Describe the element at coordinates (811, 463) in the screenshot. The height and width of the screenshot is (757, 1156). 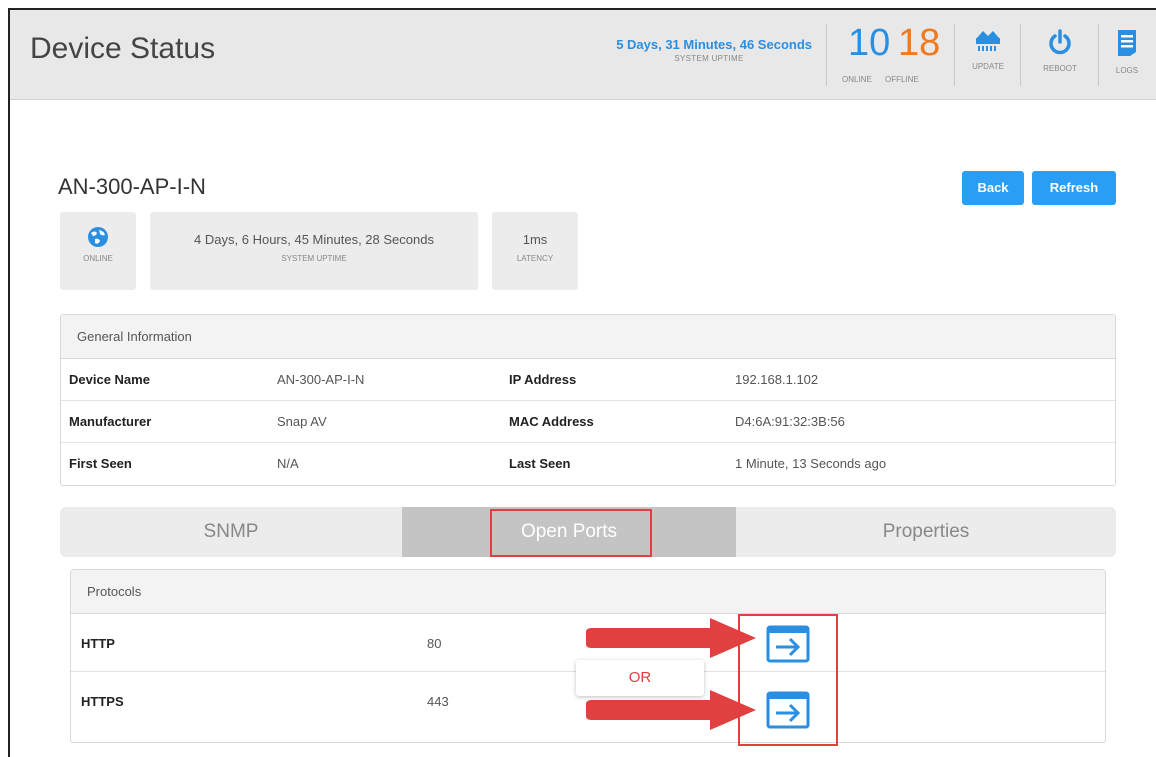
I see `field-value: 1 Minute, 13 Seconds ago` at that location.